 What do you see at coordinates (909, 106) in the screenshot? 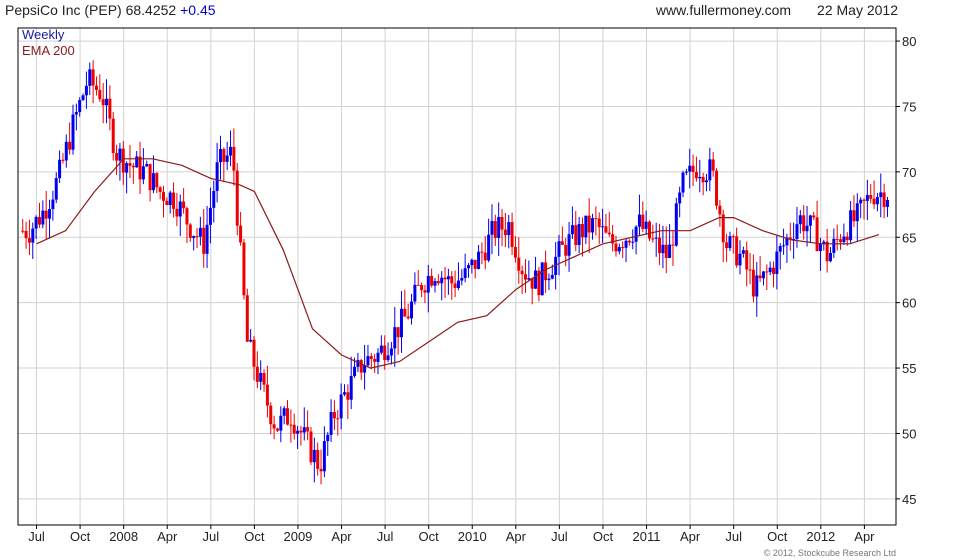
I see `y-tick-label: 75` at bounding box center [909, 106].